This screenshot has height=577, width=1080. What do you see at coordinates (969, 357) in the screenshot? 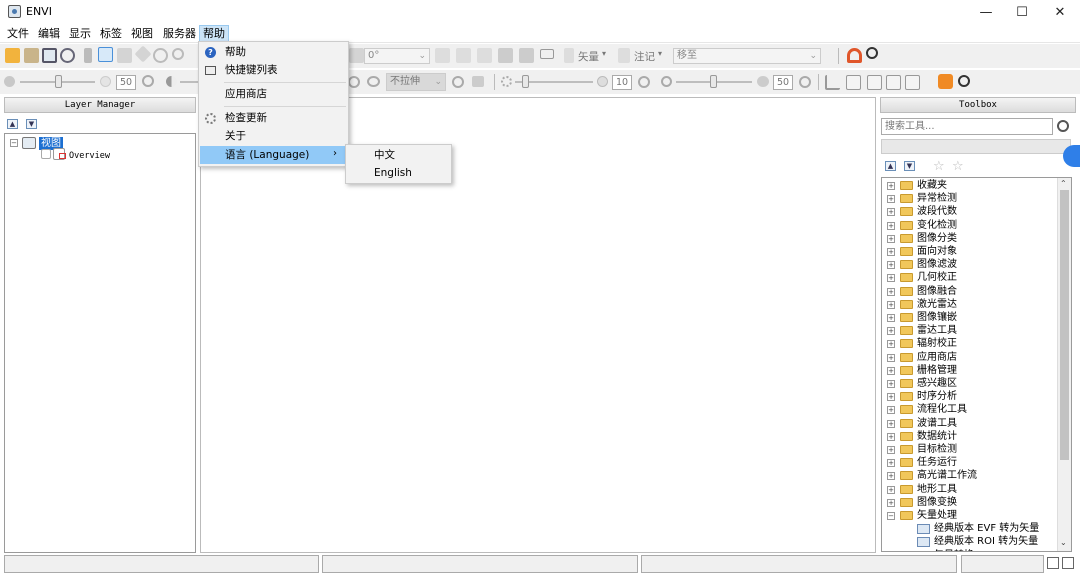
I see `toolbox-folder: + 应用商店` at bounding box center [969, 357].